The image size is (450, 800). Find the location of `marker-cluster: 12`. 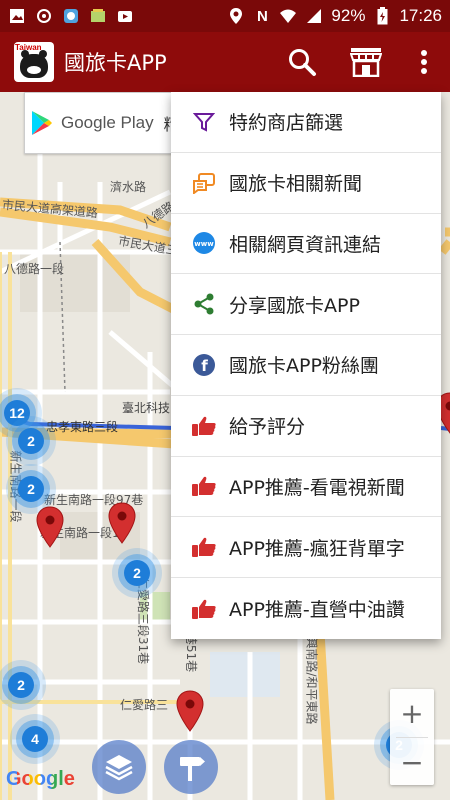

marker-cluster: 12 is located at coordinates (17, 413).